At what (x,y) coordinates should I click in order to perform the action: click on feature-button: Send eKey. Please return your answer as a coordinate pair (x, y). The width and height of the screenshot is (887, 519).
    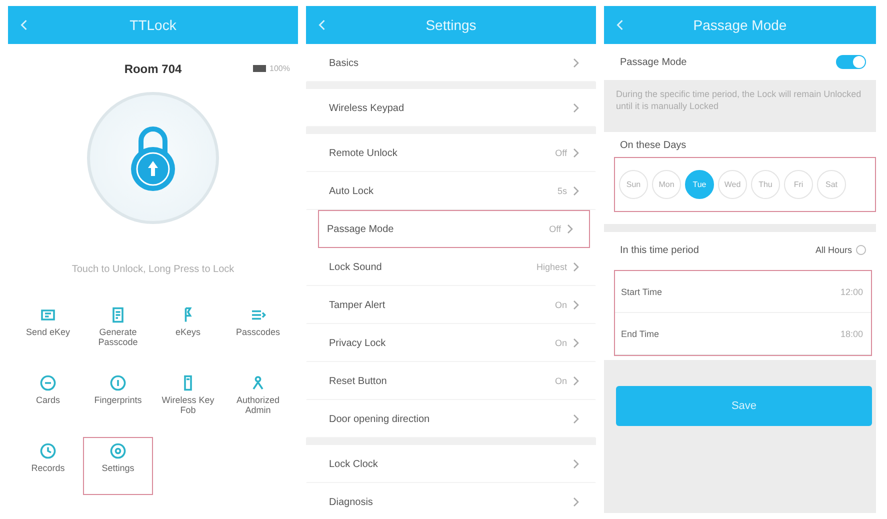
    Looking at the image, I should click on (48, 330).